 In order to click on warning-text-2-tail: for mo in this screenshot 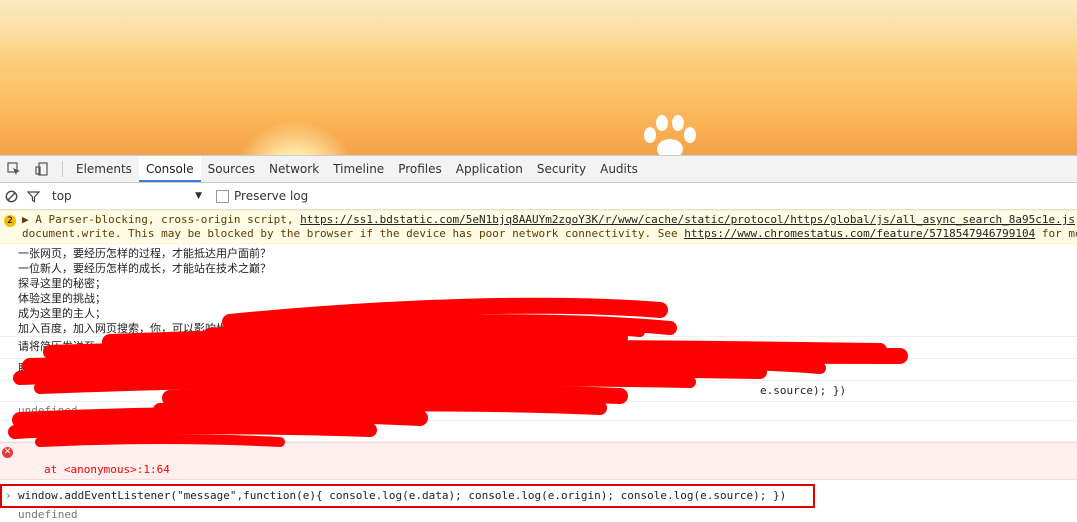, I will do `click(1056, 233)`.